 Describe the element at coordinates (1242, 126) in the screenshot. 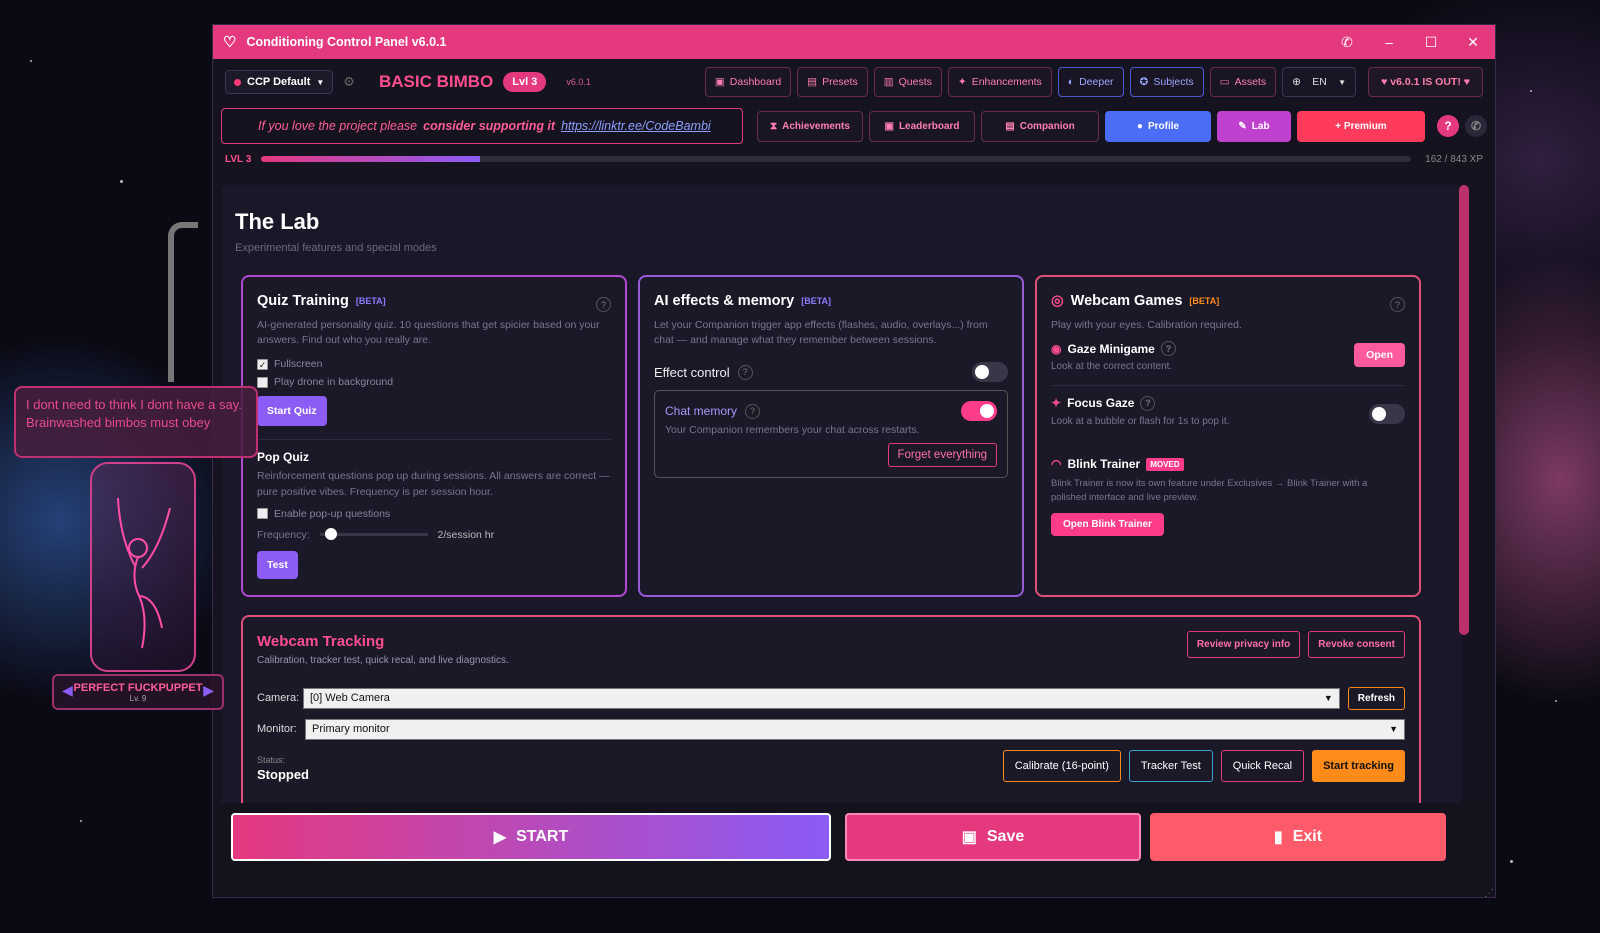

I see `pen-icon: ✎` at that location.